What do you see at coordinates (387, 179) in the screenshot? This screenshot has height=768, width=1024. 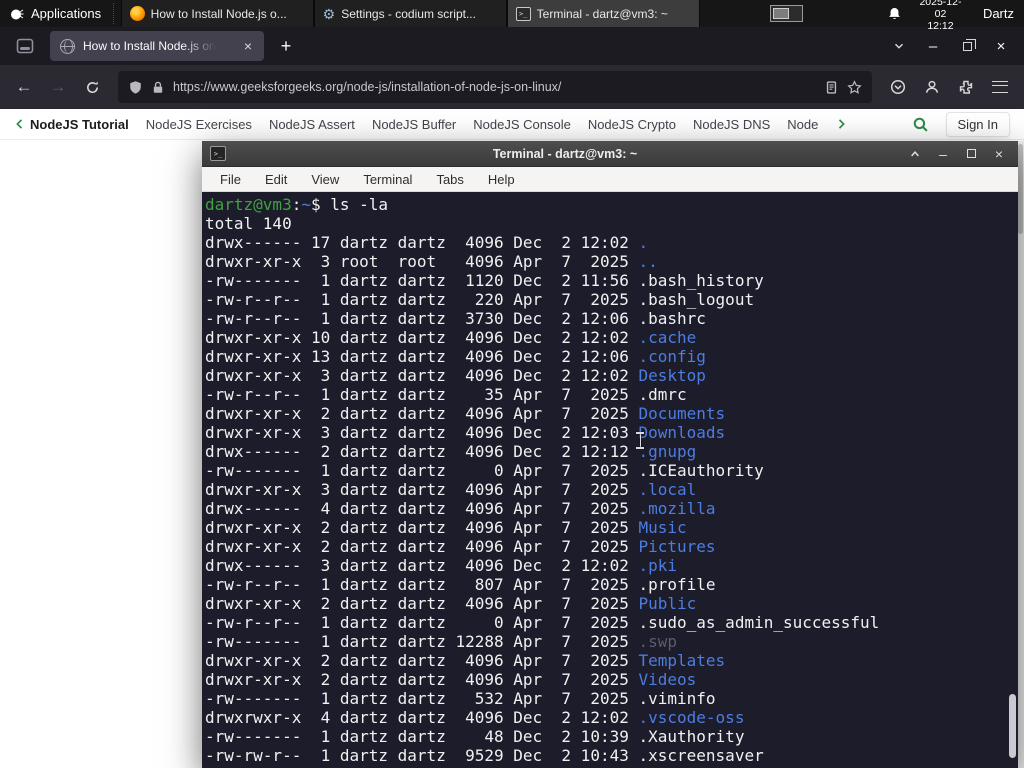 I see `terminal-menu-terminal: Terminal` at bounding box center [387, 179].